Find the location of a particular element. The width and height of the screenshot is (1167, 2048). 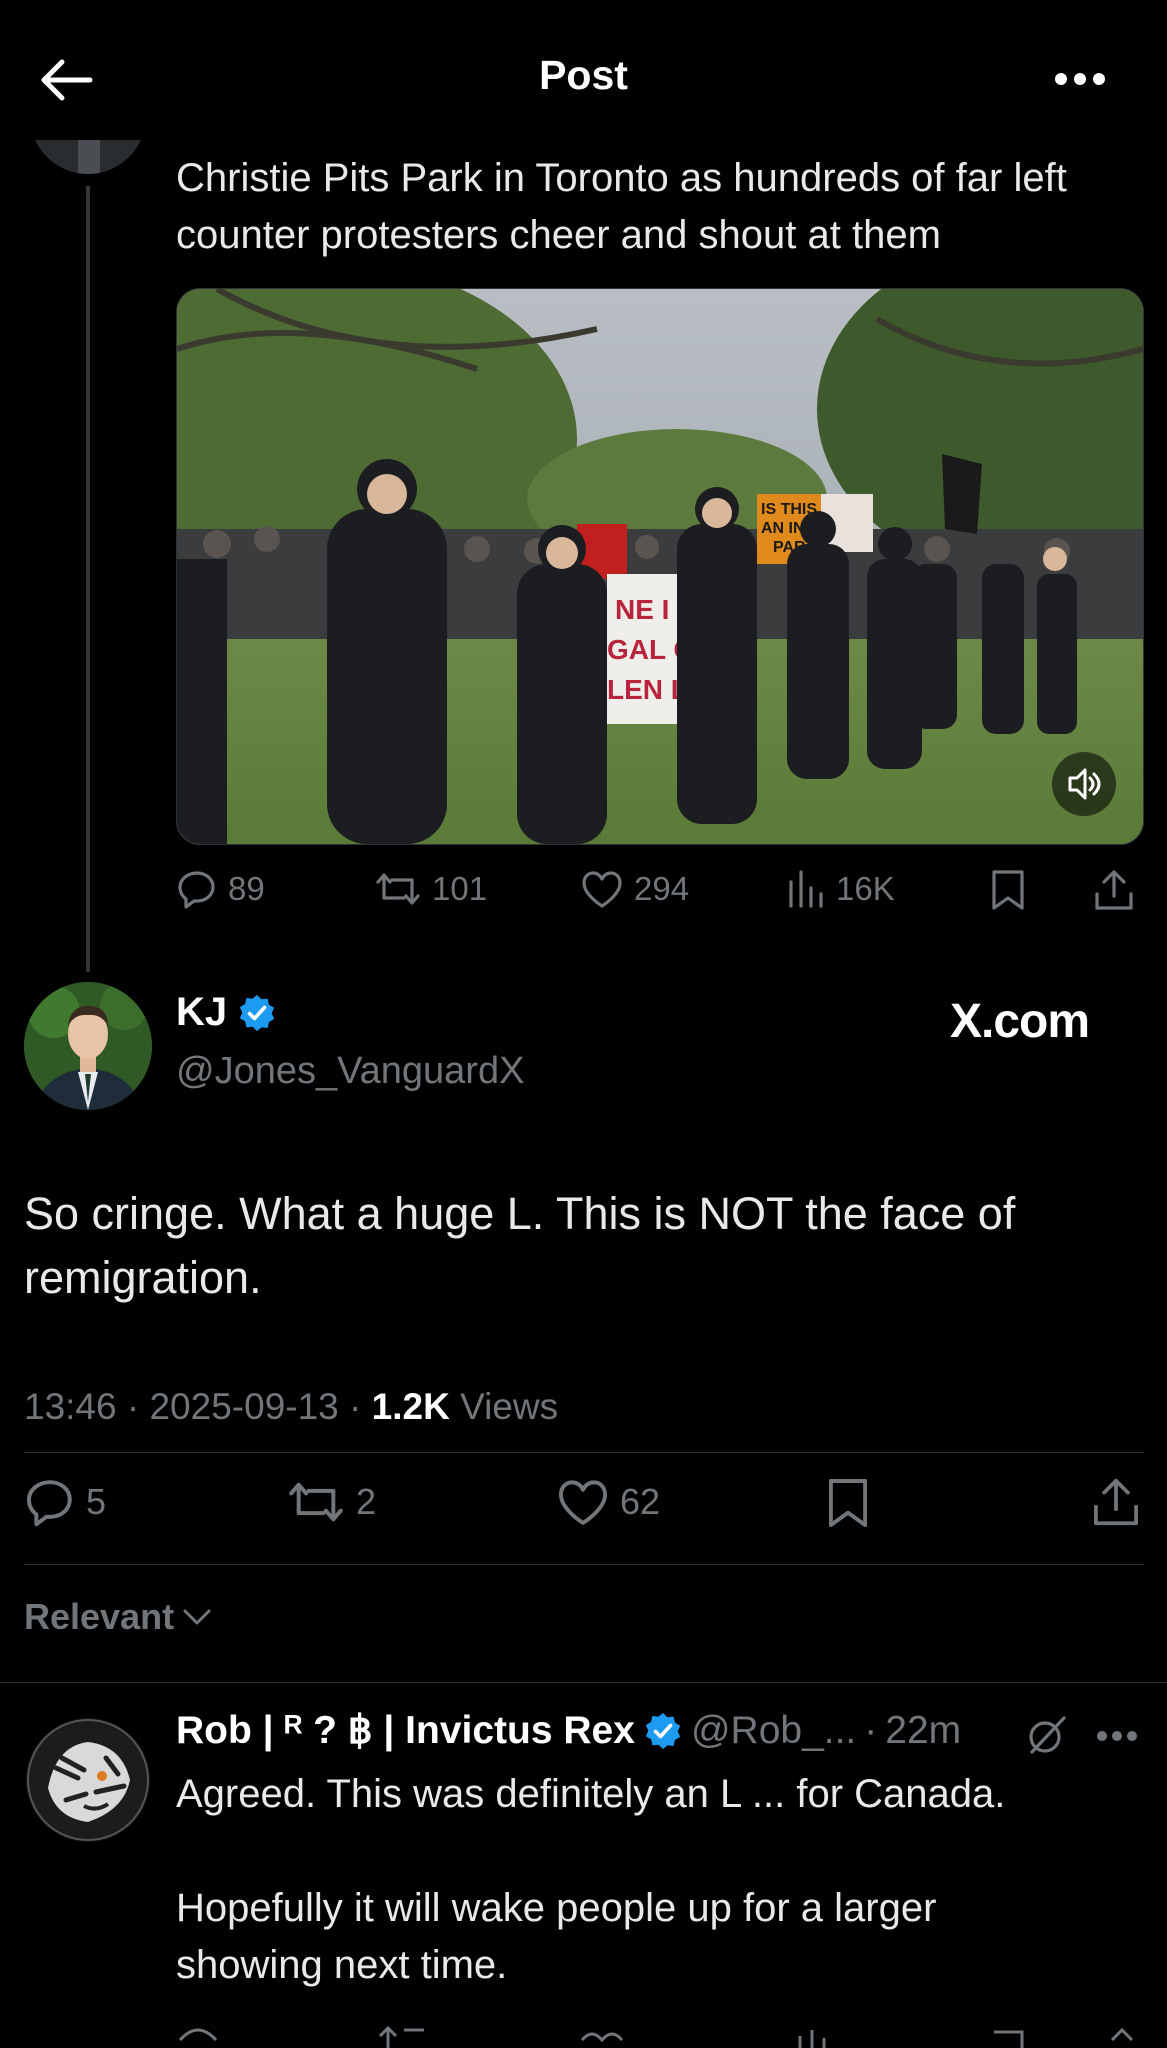

grok-icon is located at coordinates (1047, 1735).